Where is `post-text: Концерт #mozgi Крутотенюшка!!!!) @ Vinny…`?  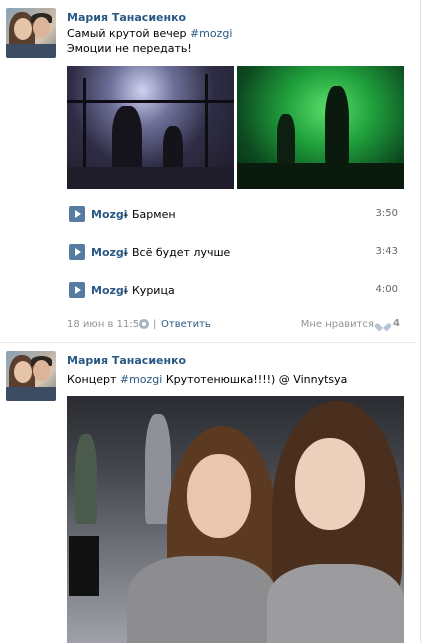
post-text: Концерт #mozgi Крутотенюшка!!!!) @ Vinny… is located at coordinates (207, 379).